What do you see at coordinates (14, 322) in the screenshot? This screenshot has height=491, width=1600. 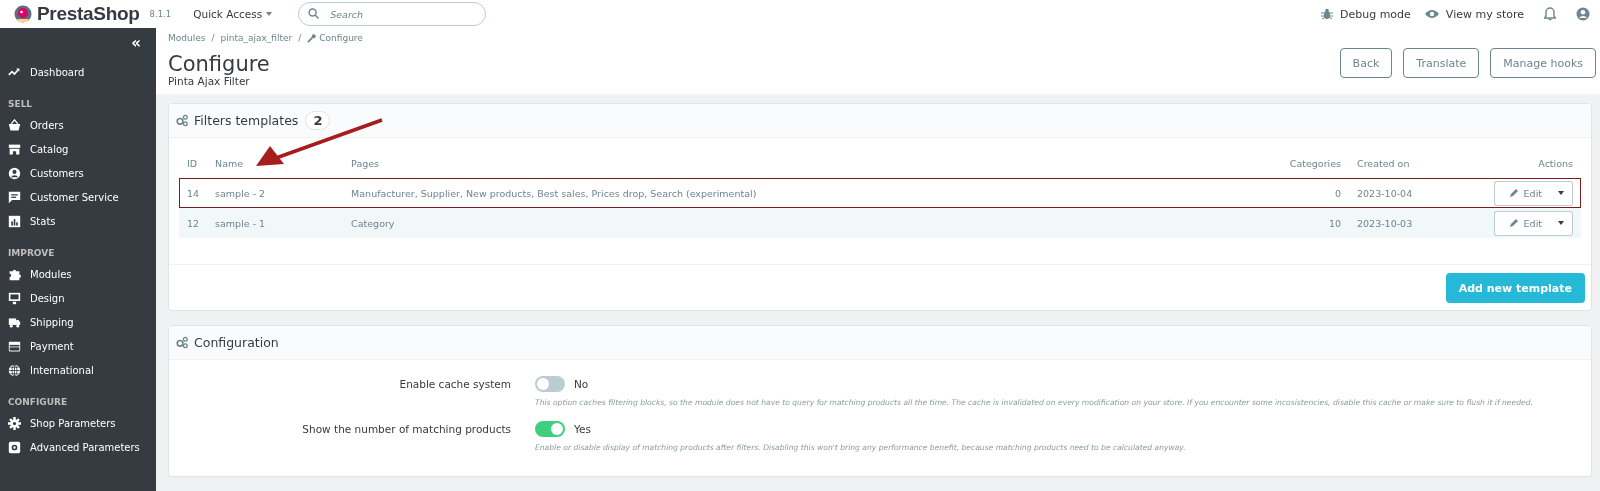 I see `truck-icon` at bounding box center [14, 322].